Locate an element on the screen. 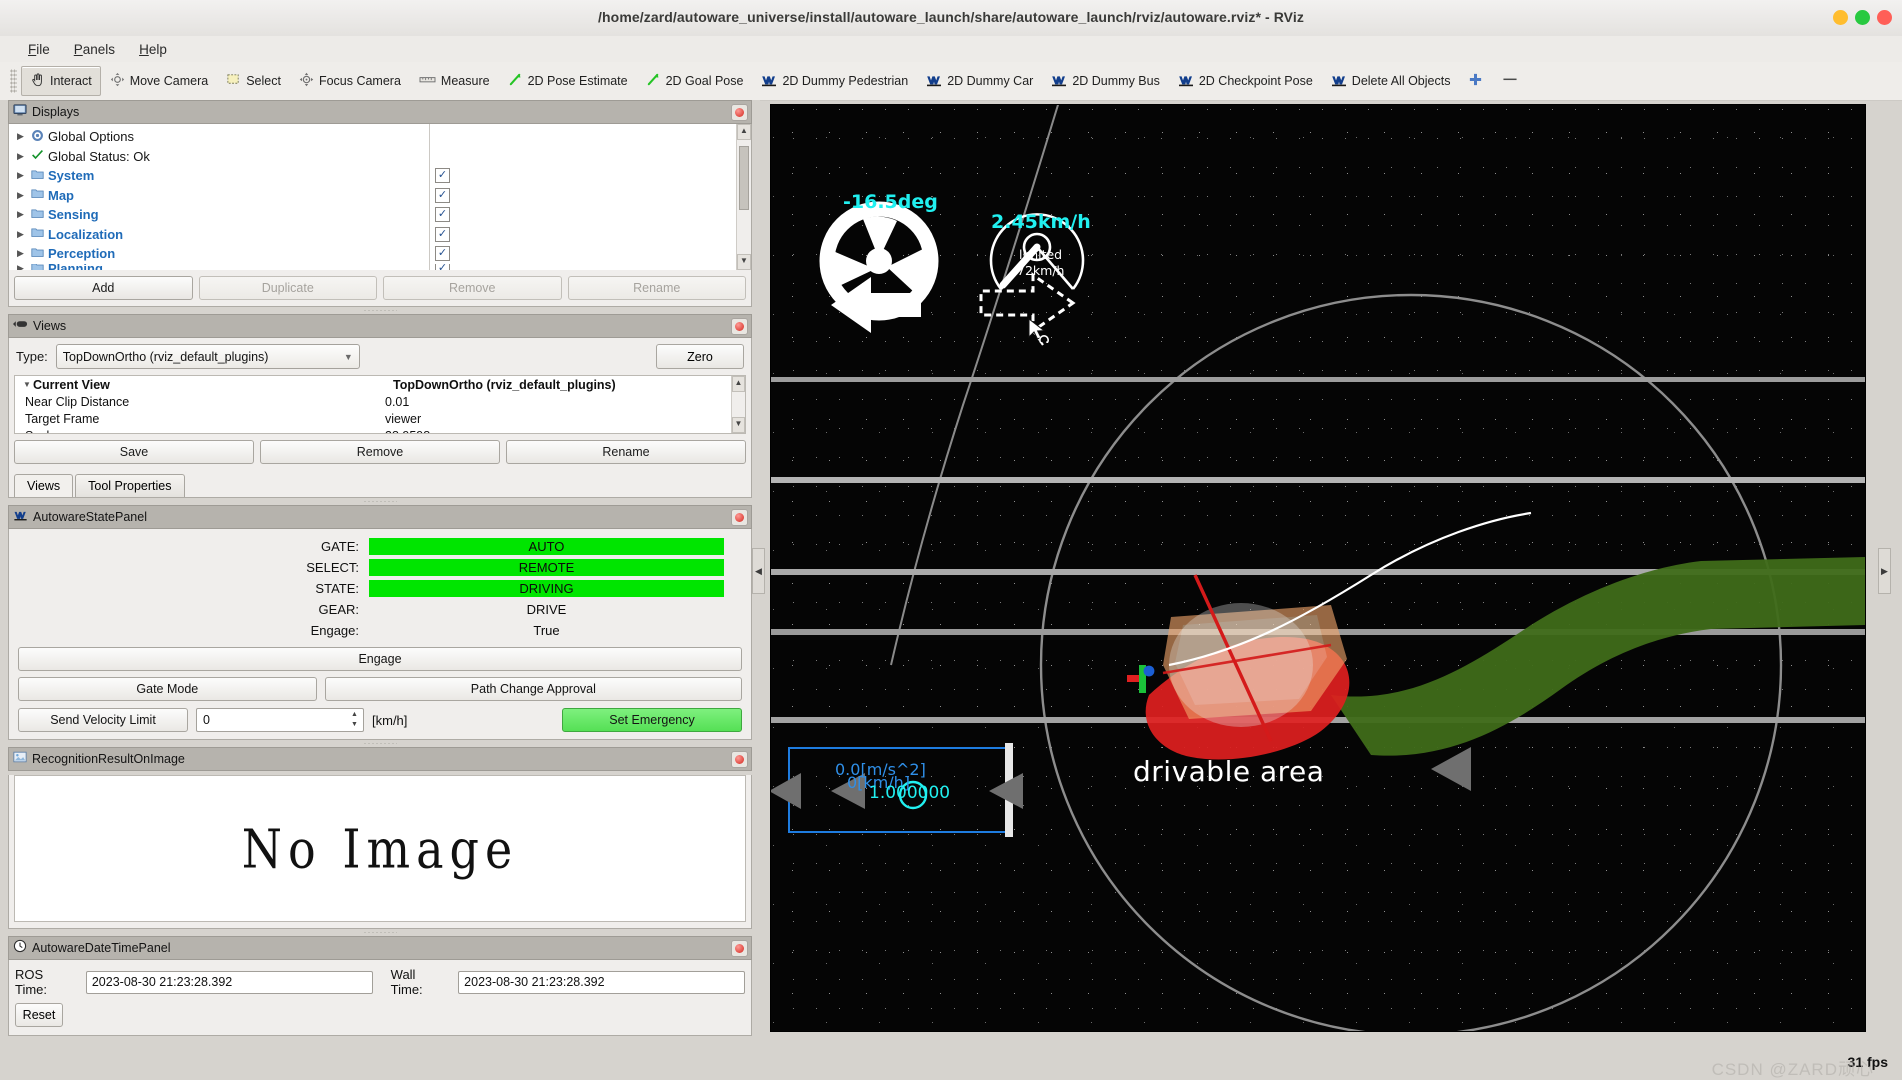  views-button-row: Save Remove Rename is located at coordinates (380, 452).